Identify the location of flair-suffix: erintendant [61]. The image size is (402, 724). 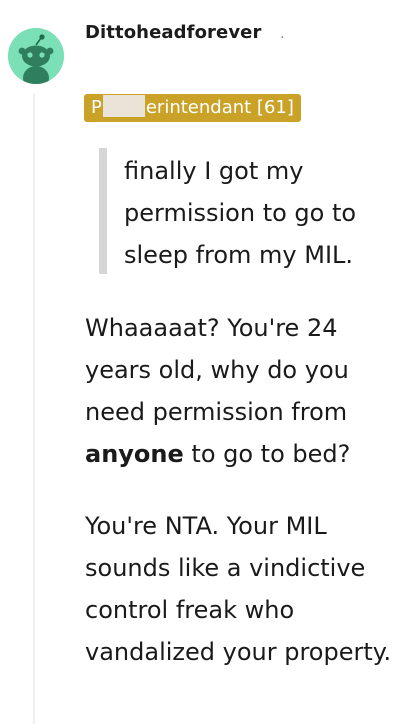
(219, 107).